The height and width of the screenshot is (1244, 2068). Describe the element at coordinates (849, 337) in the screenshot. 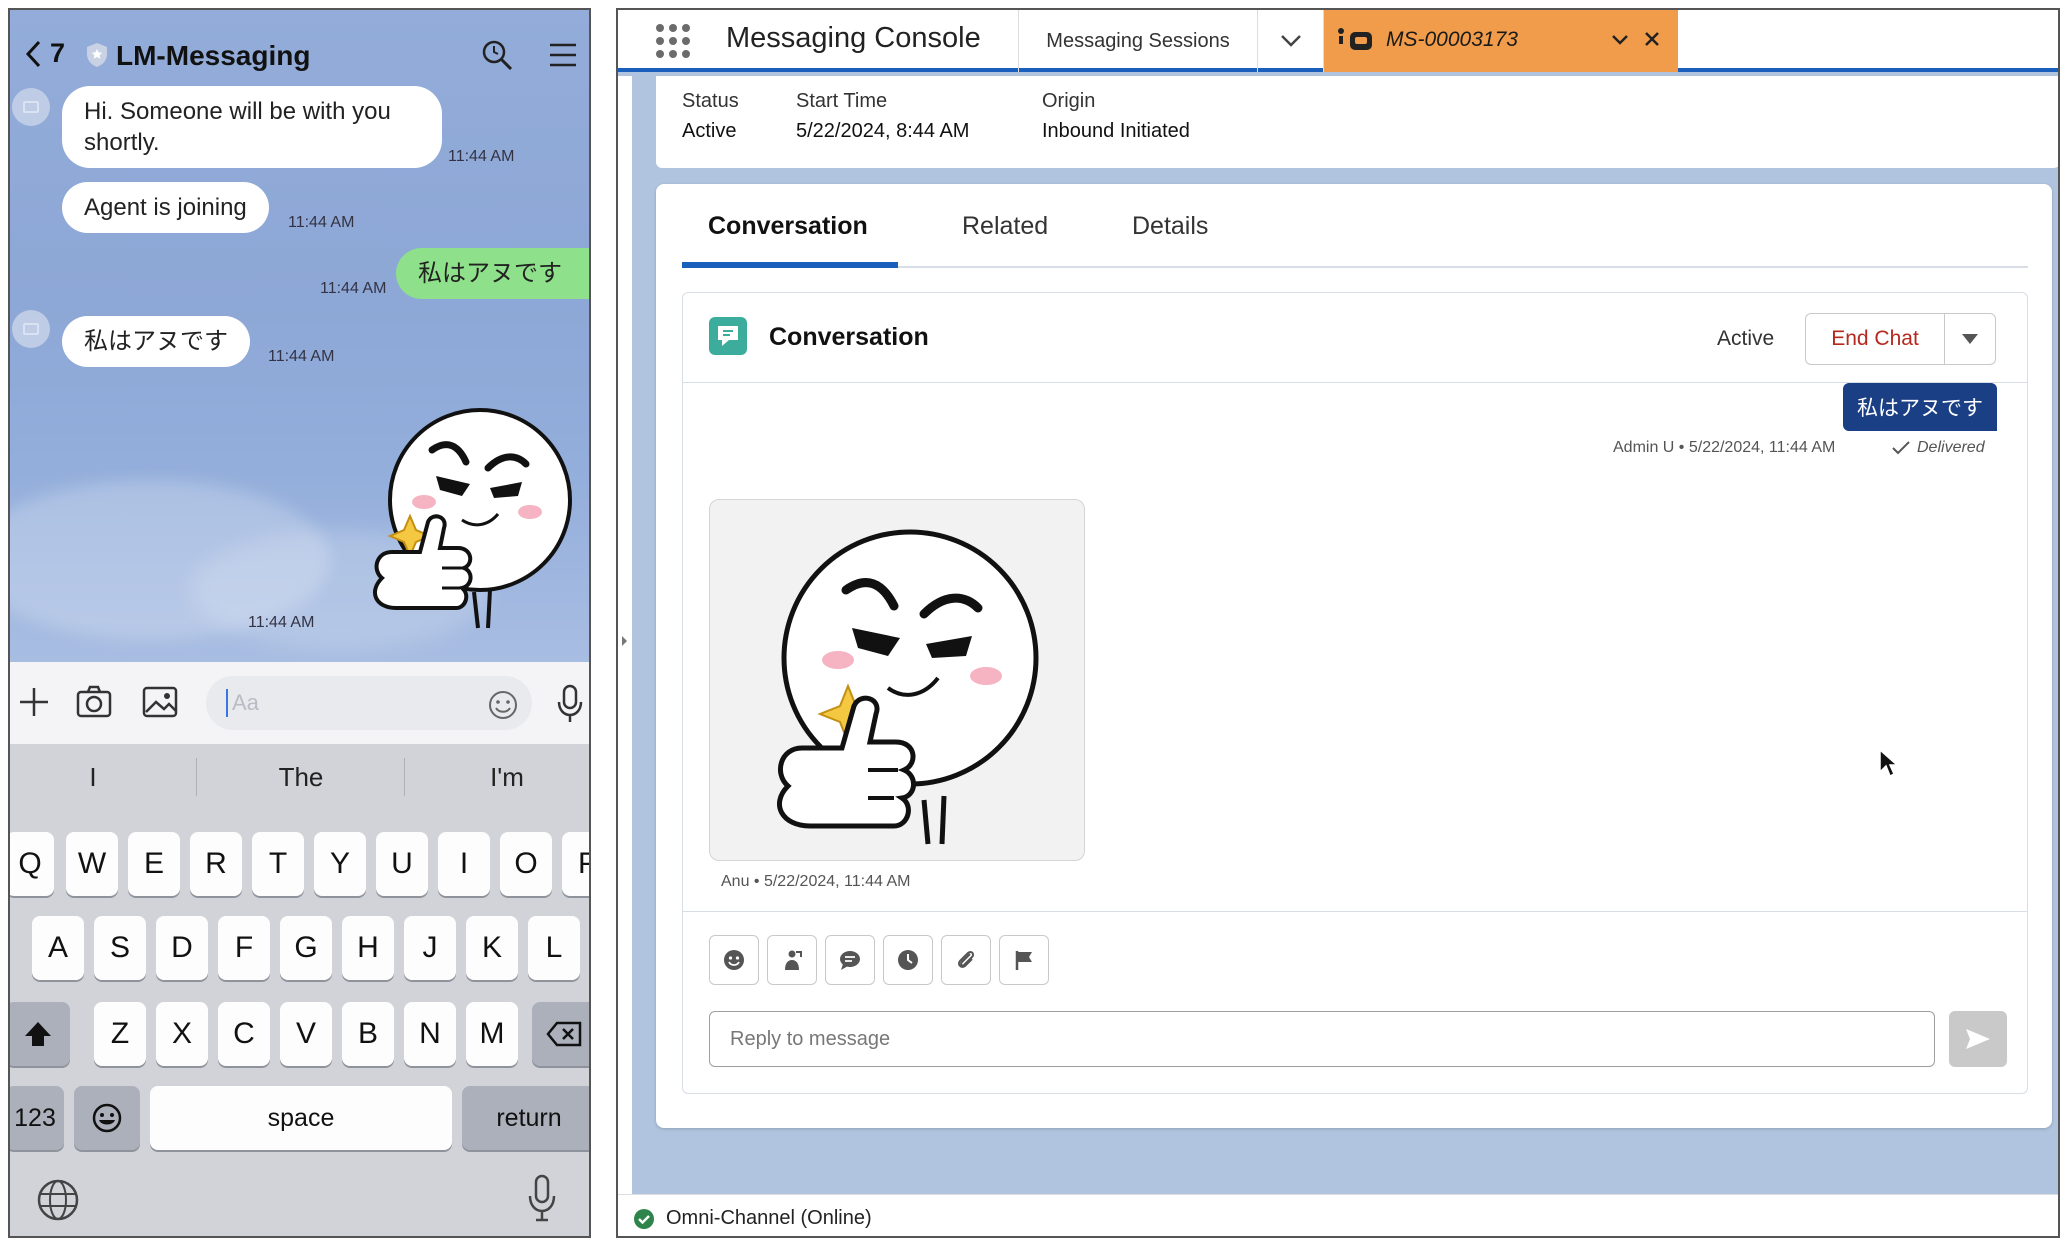

I see `conversation-title: Conversation` at that location.